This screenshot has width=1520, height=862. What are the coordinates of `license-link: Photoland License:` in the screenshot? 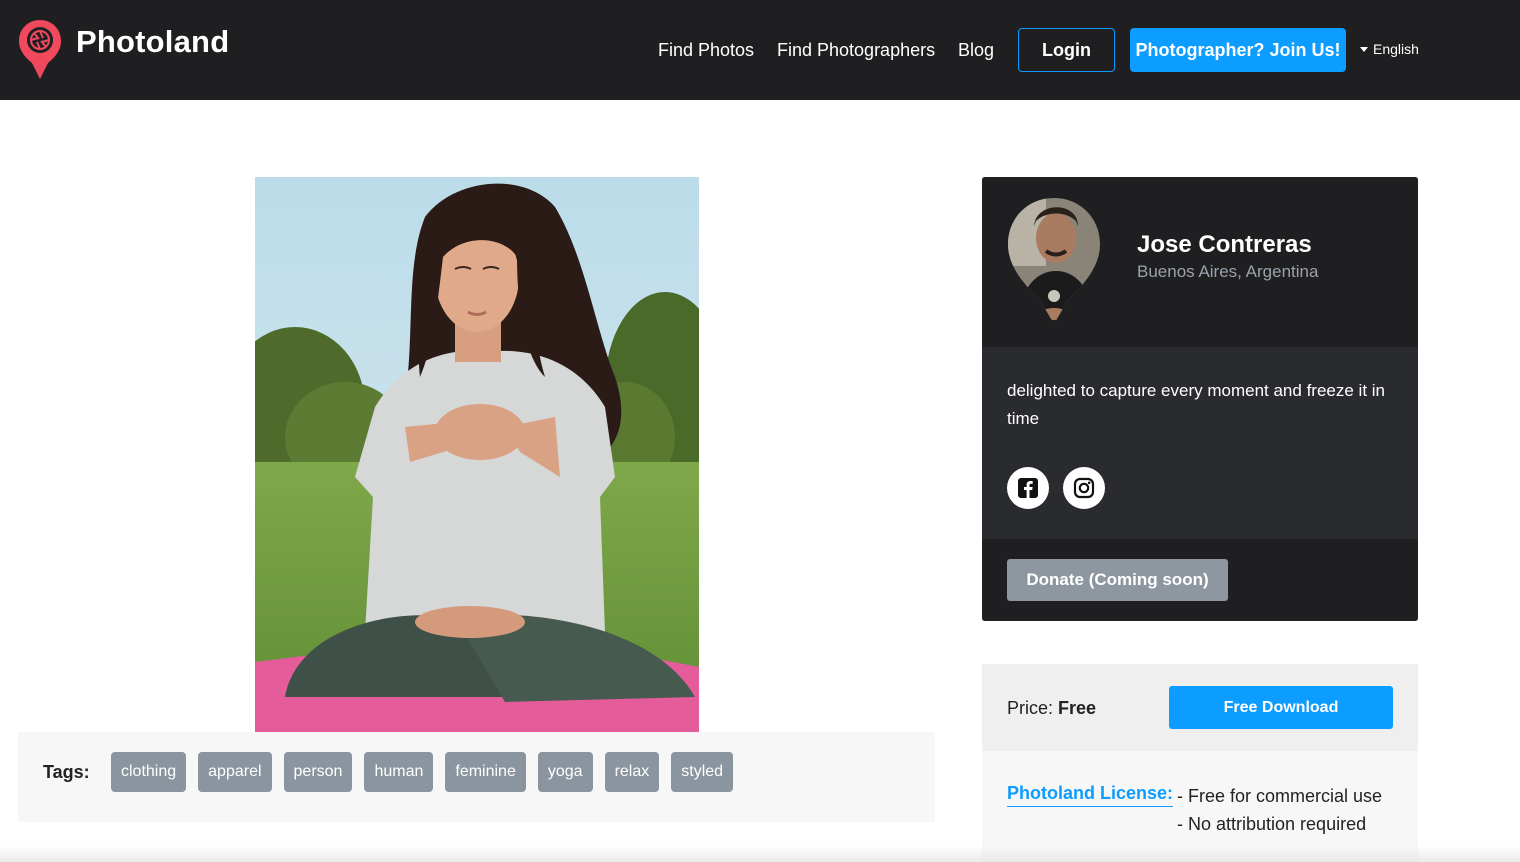 It's located at (1090, 795).